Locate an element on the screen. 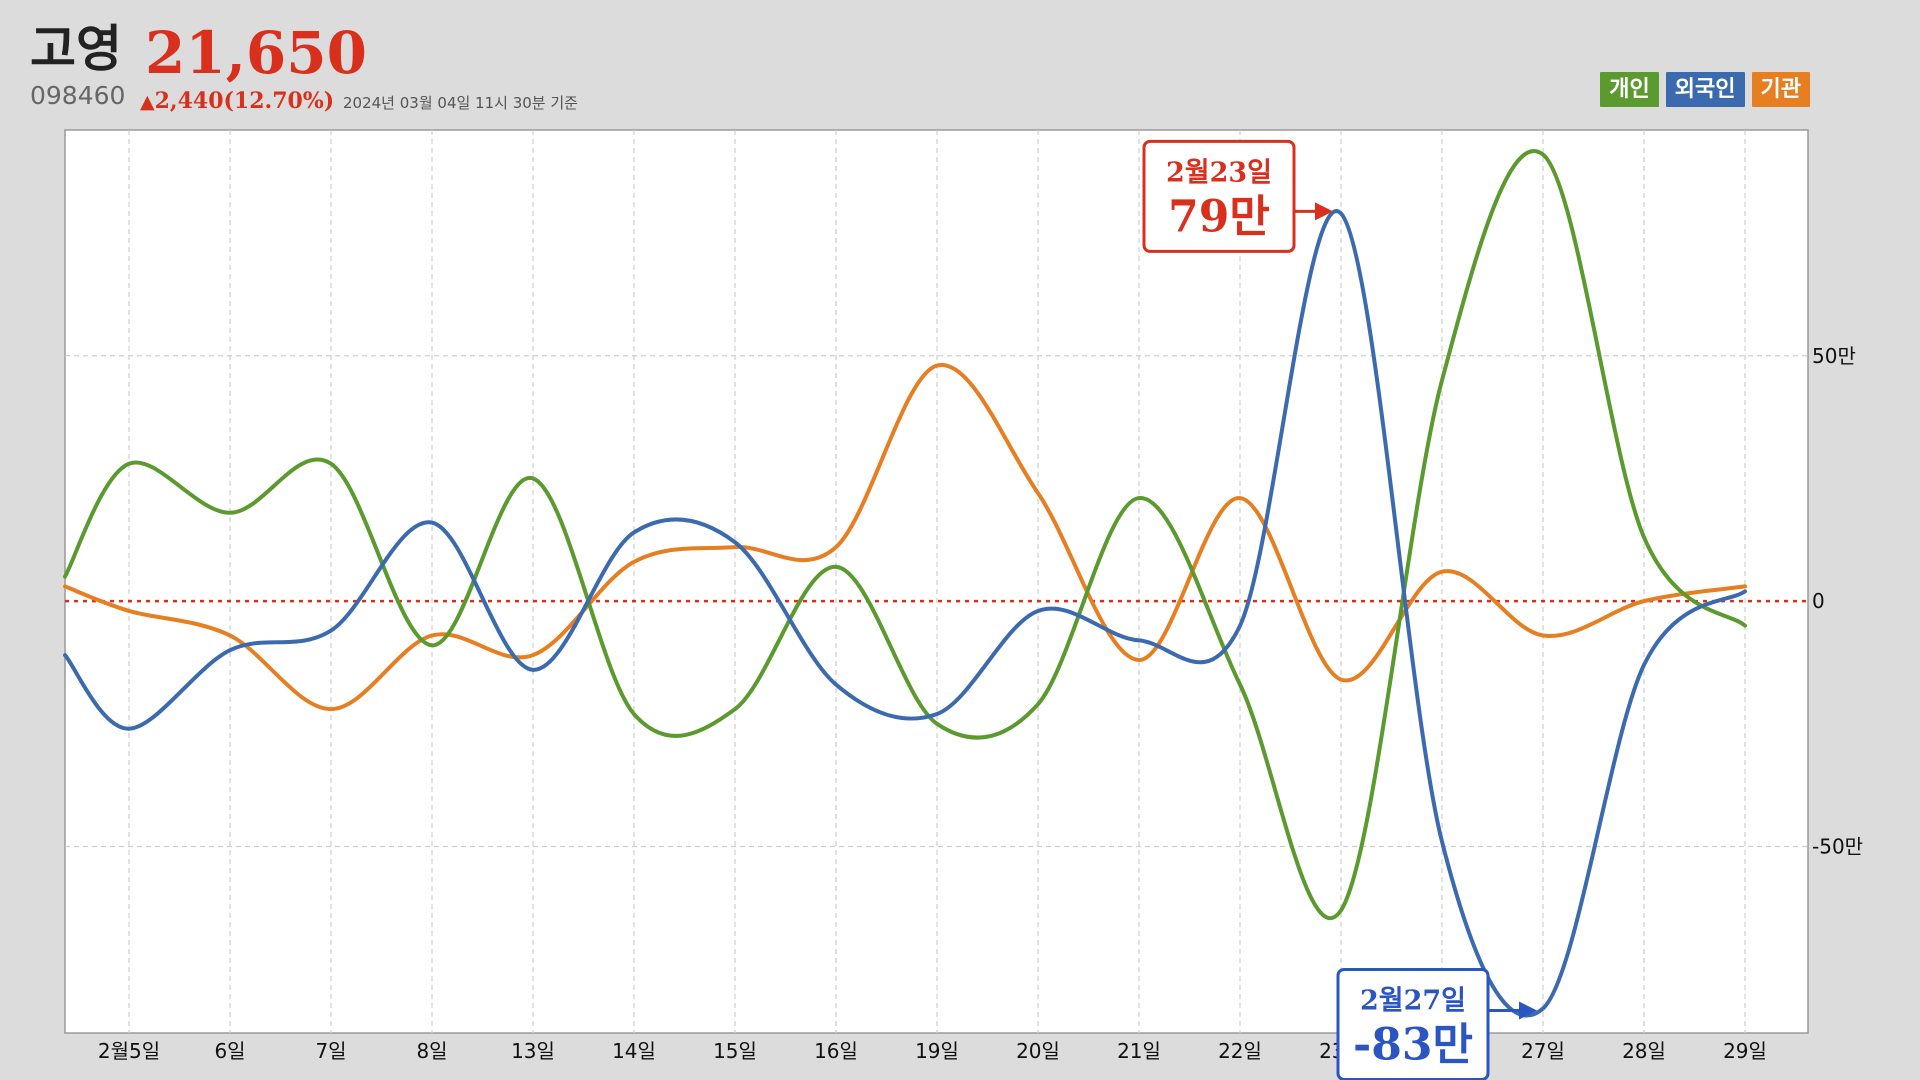 This screenshot has height=1080, width=1920. callout-value: 79만 is located at coordinates (1219, 216).